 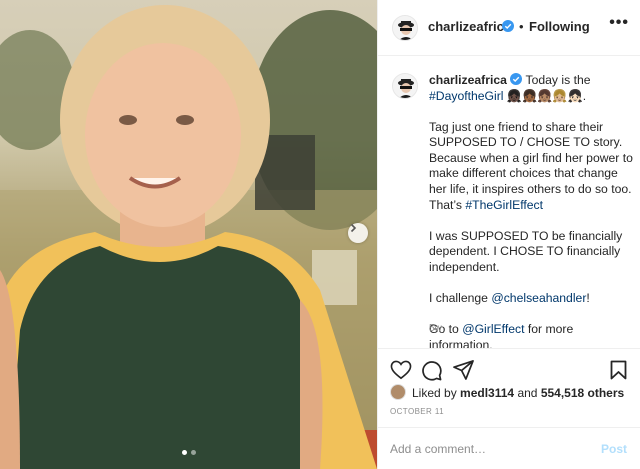 What do you see at coordinates (469, 26) in the screenshot?
I see `header-username: charlizeafrica` at bounding box center [469, 26].